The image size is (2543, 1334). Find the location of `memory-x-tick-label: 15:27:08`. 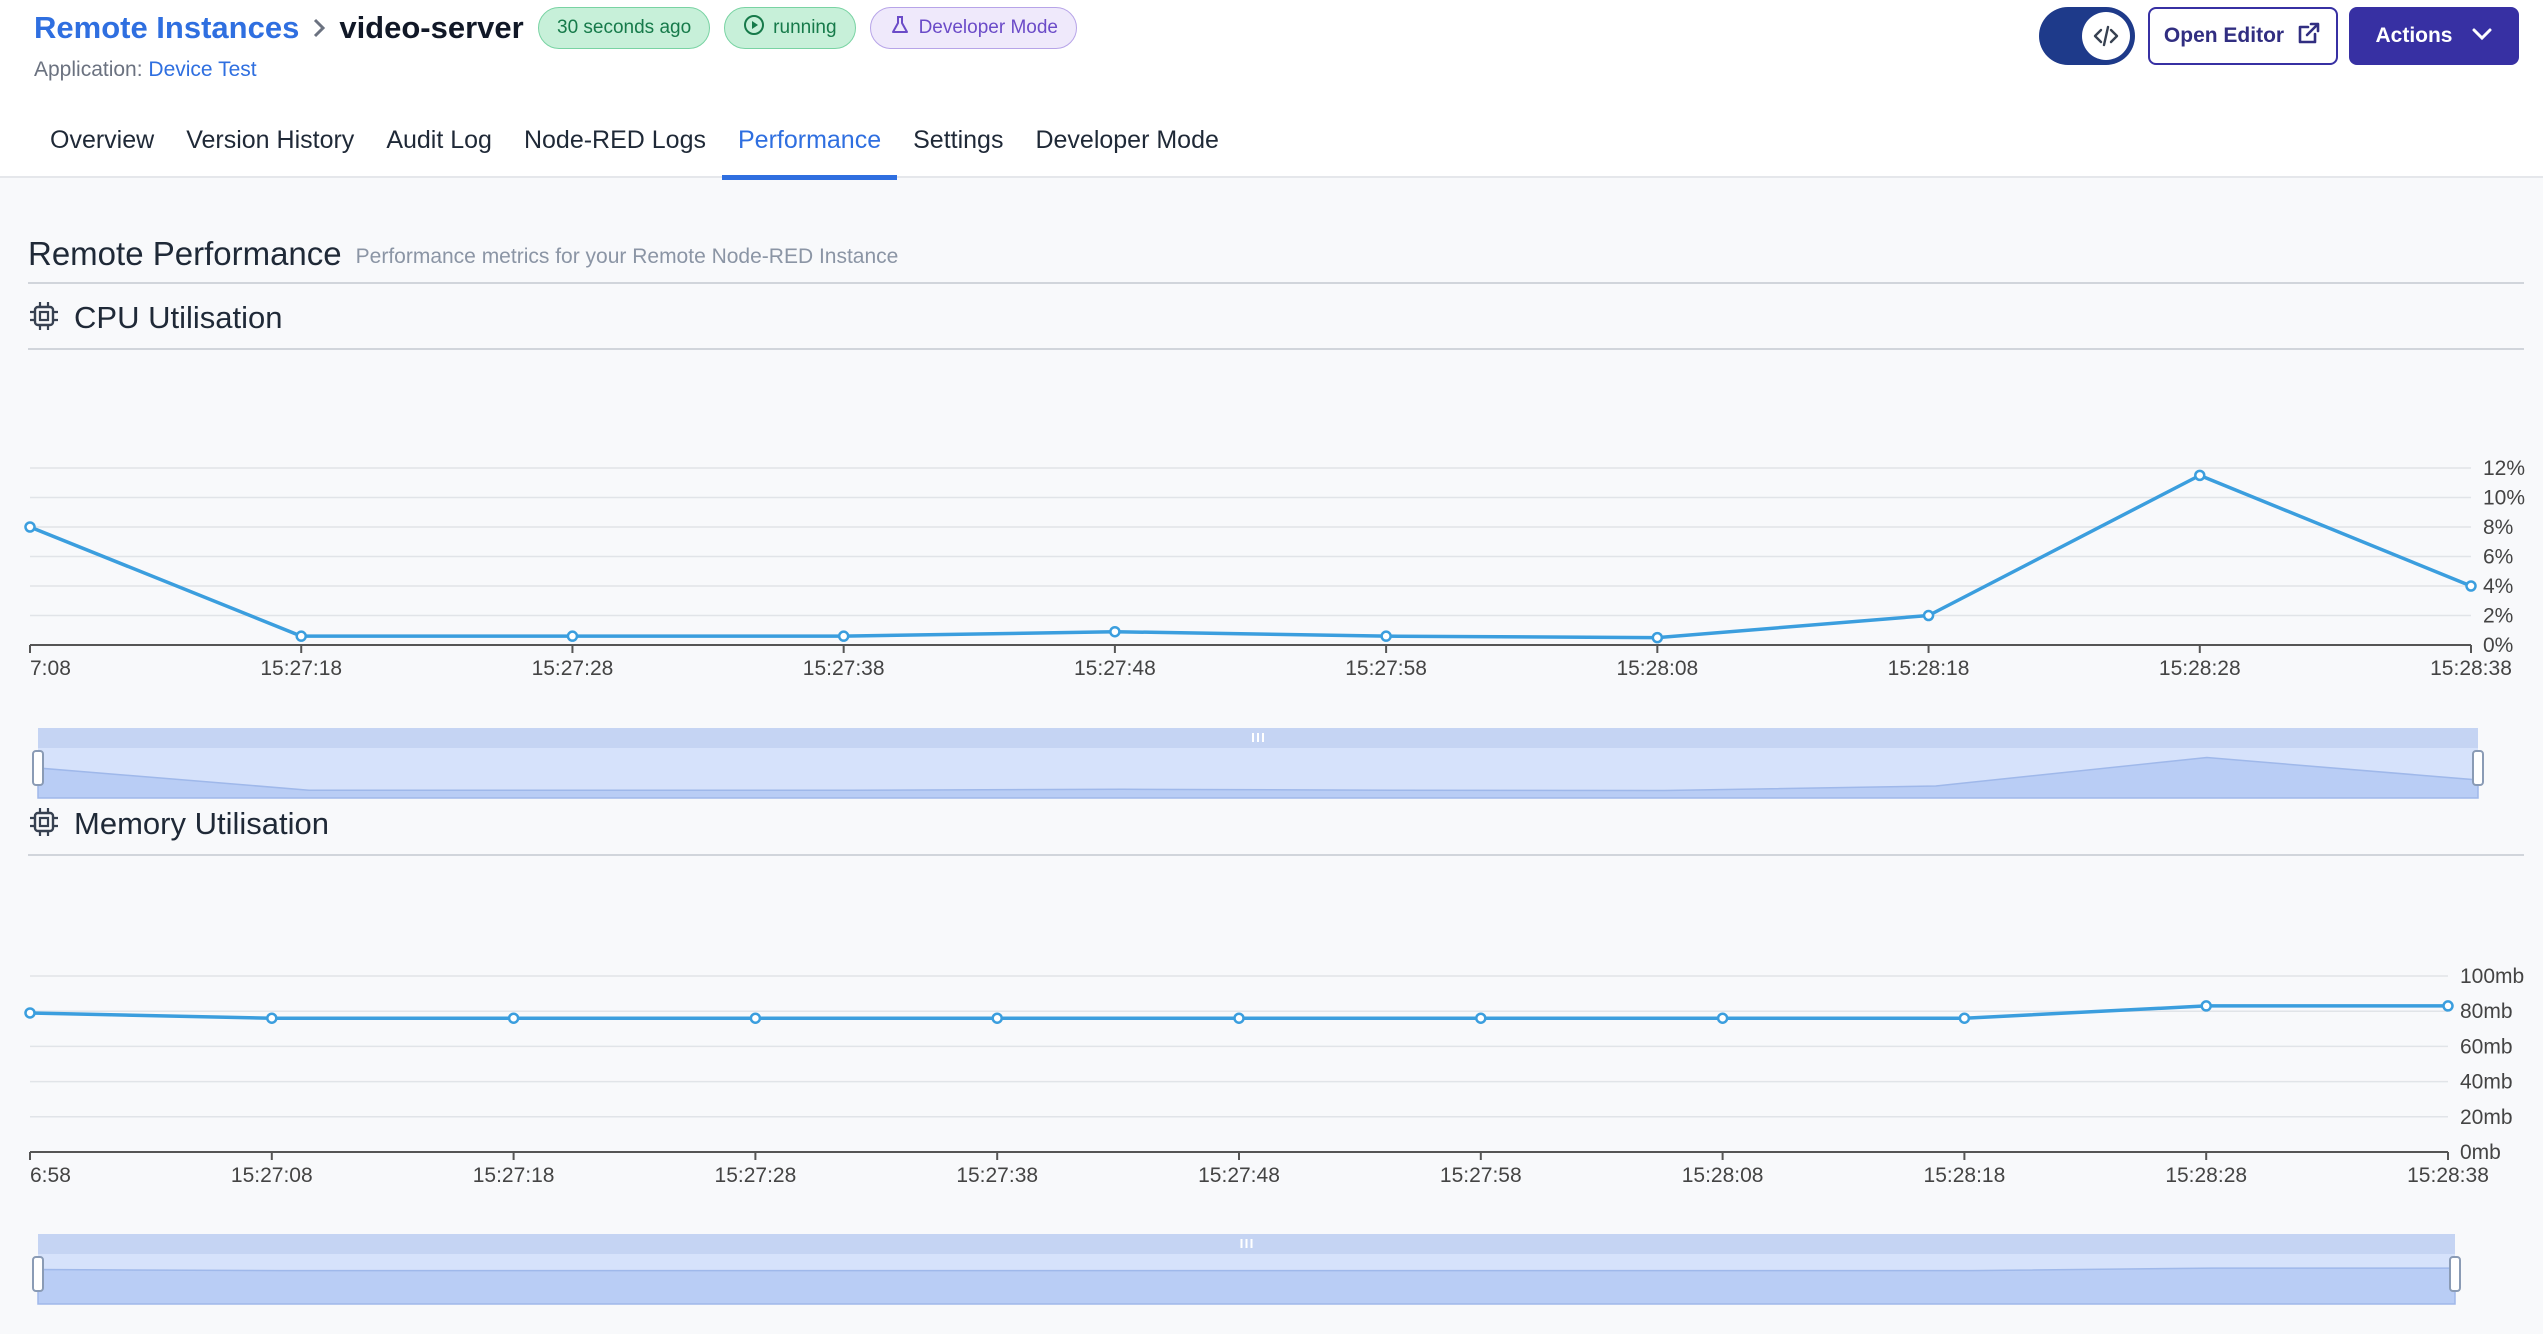

memory-x-tick-label: 15:27:08 is located at coordinates (272, 1175).